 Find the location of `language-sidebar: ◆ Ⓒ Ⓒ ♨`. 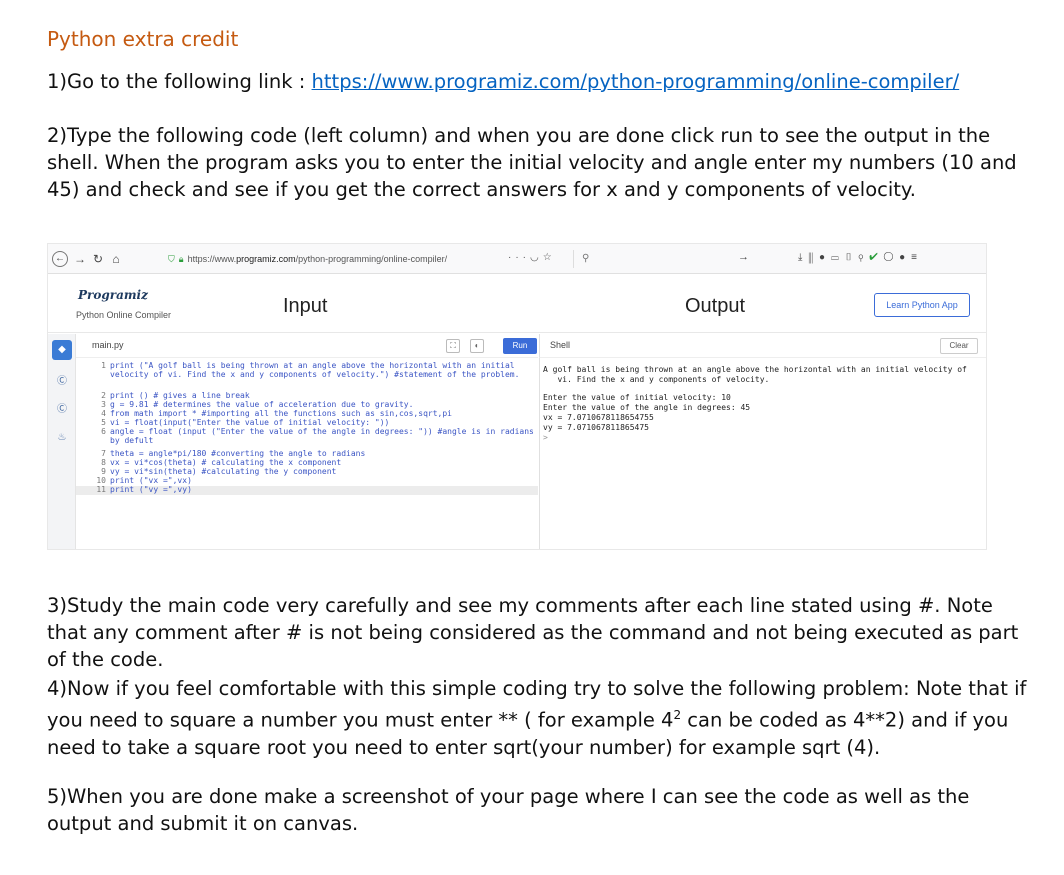

language-sidebar: ◆ Ⓒ Ⓒ ♨ is located at coordinates (62, 441).